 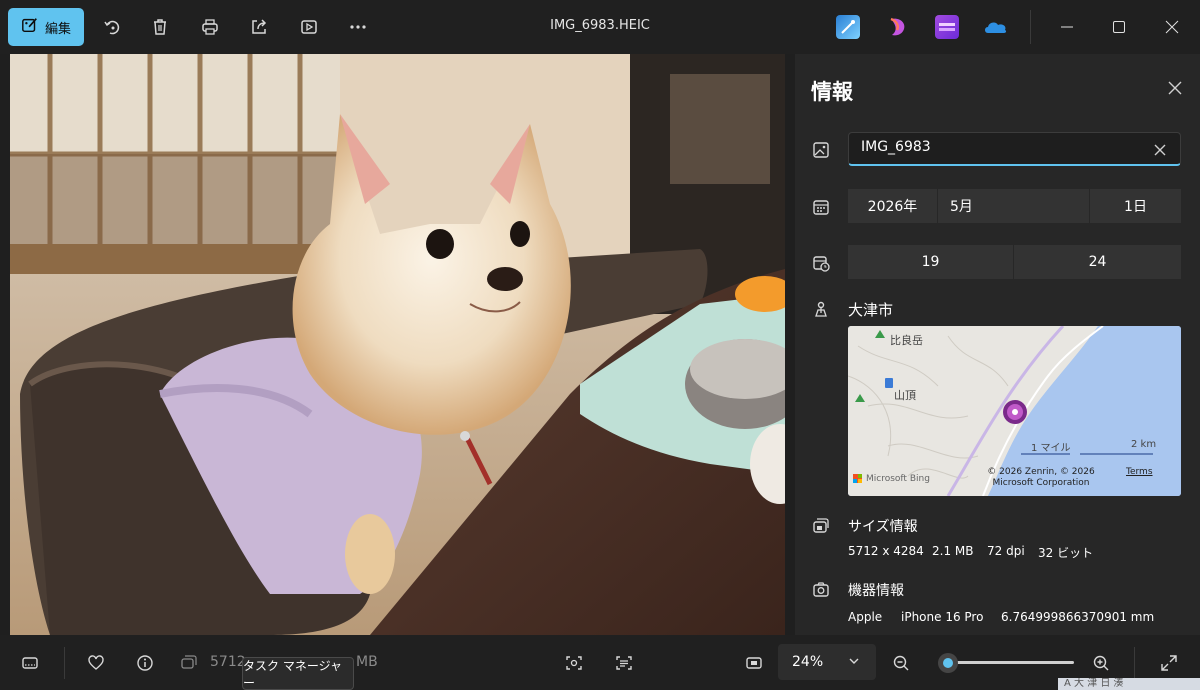 I want to click on focal-length: 6.764999866370901 mm, so click(x=1078, y=617).